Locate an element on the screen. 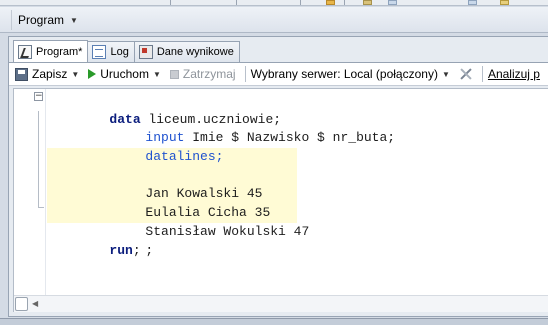 This screenshot has height=325, width=548. tab-label: Dane wynikowe is located at coordinates (195, 52).